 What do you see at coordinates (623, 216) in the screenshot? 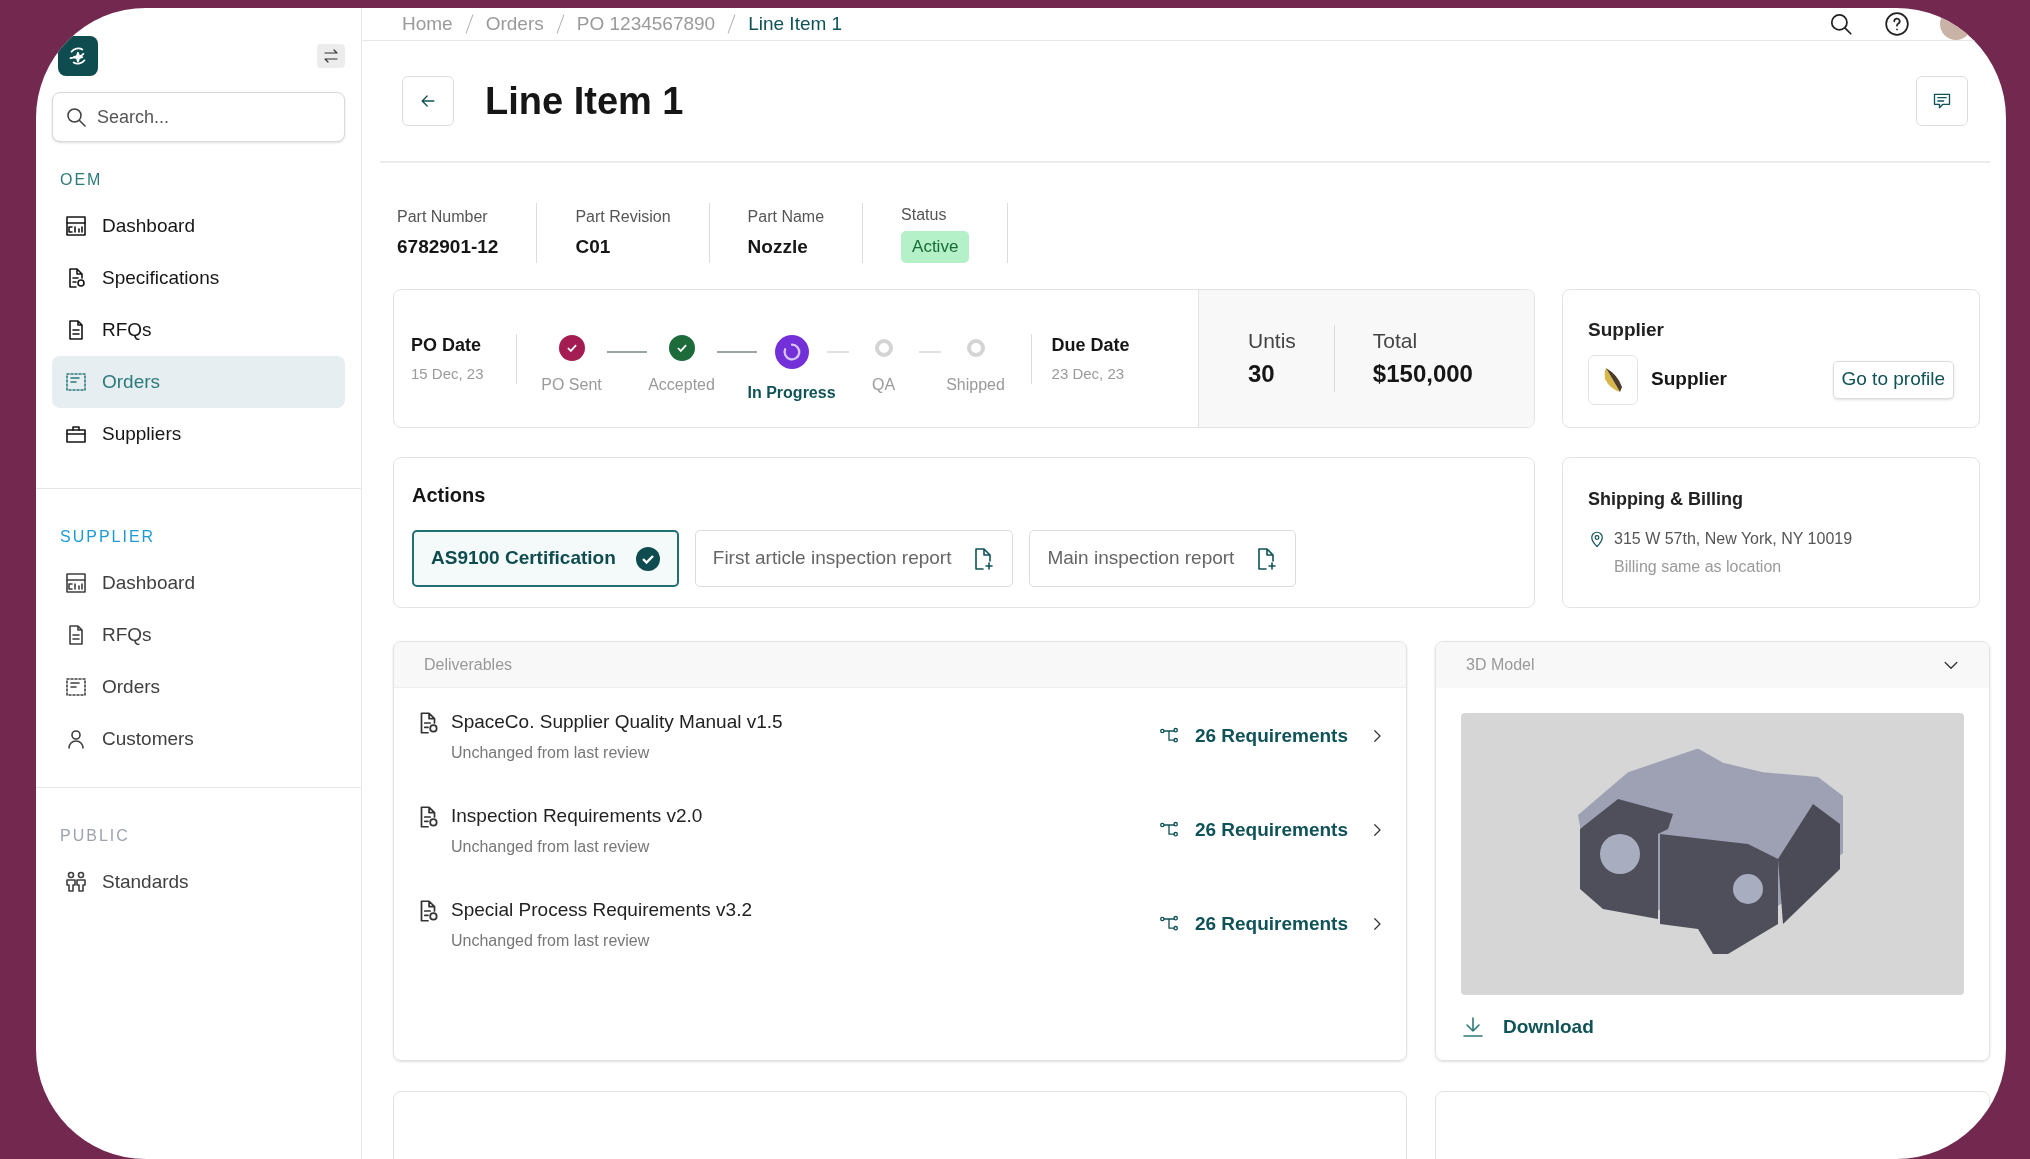
I see `field-label: Part Revision` at bounding box center [623, 216].